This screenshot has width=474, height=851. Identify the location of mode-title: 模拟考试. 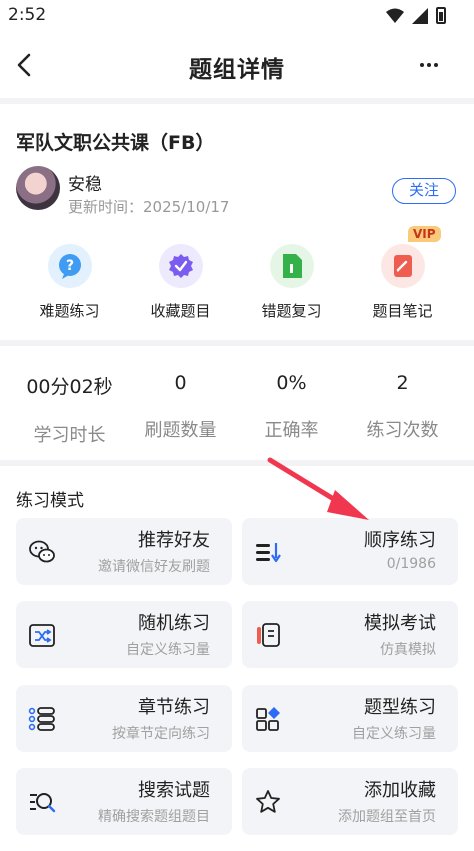
(400, 623).